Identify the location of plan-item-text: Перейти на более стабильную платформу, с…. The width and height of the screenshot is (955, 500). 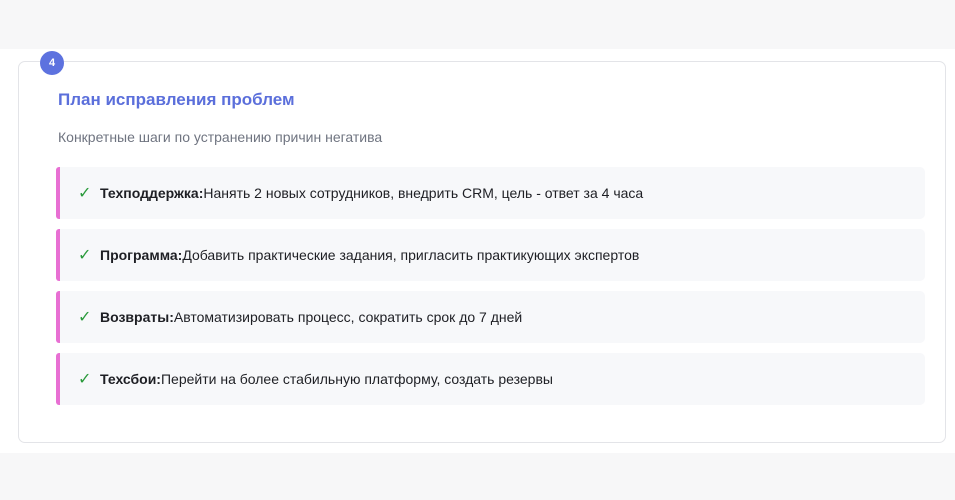
(356, 379).